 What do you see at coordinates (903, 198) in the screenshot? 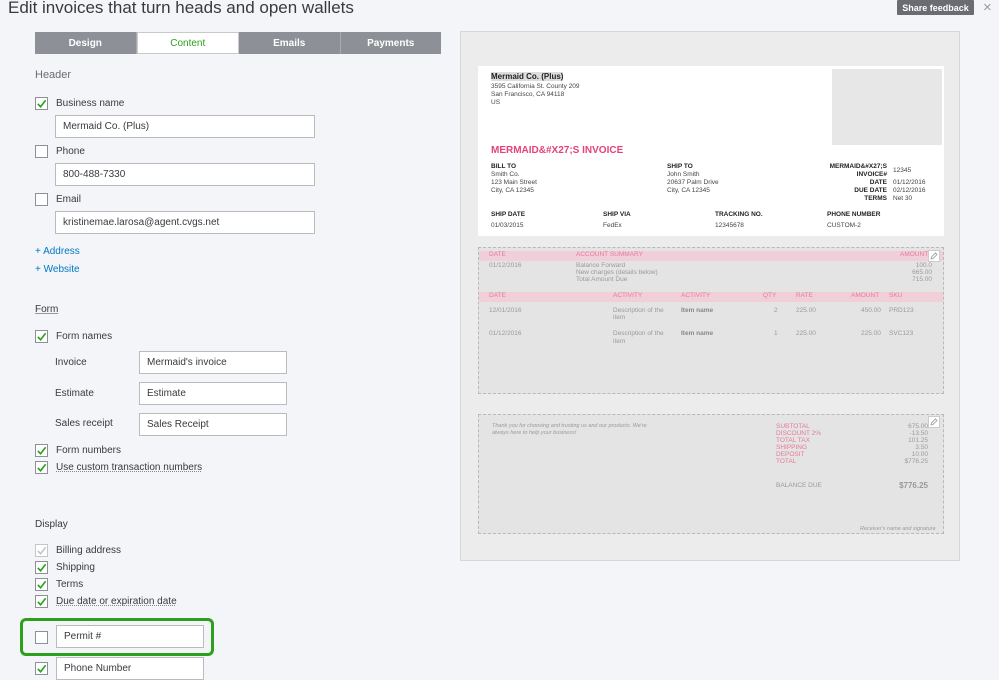
I see `preview-meta-value: Net 30` at bounding box center [903, 198].